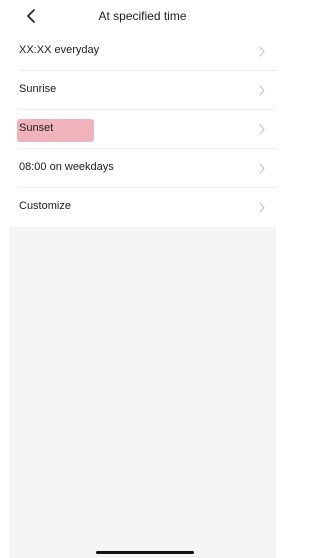 The image size is (320, 558). What do you see at coordinates (145, 552) in the screenshot?
I see `home-indicator` at bounding box center [145, 552].